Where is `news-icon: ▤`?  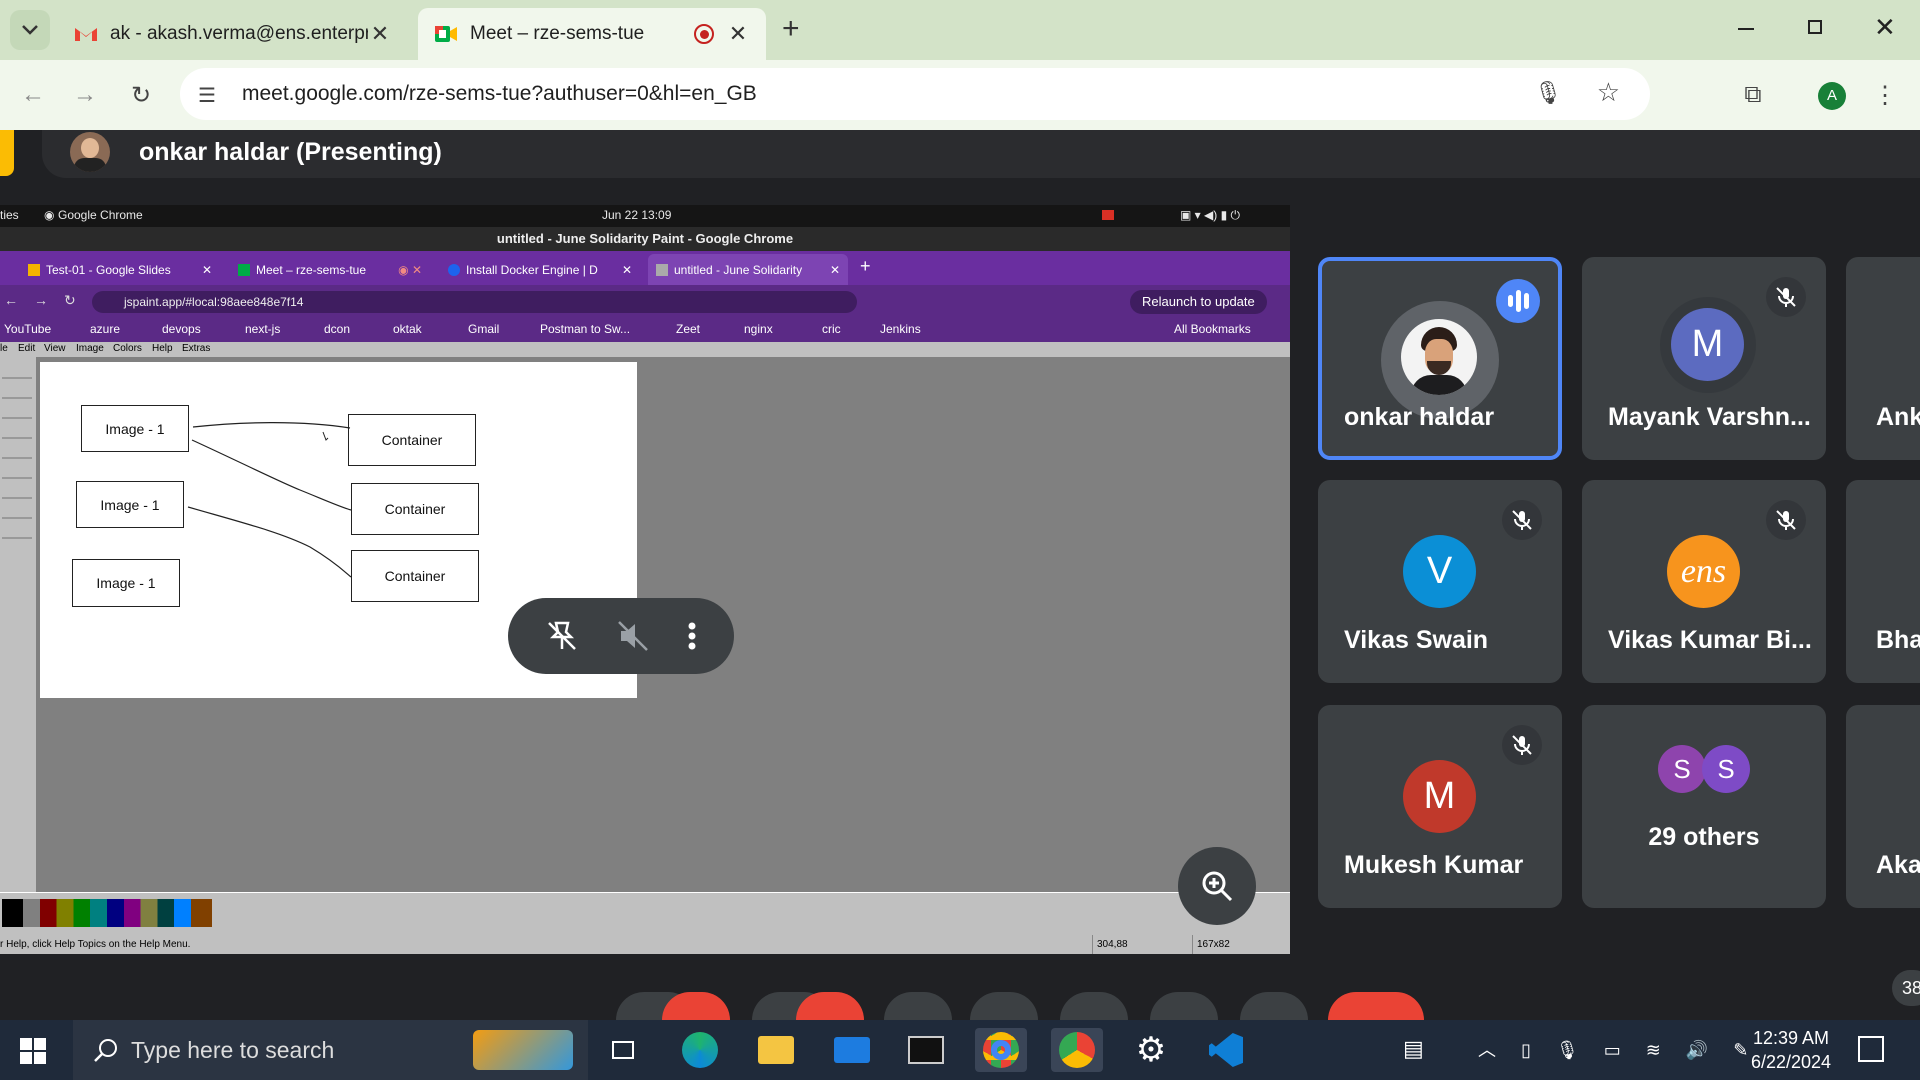 news-icon: ▤ is located at coordinates (1413, 1049).